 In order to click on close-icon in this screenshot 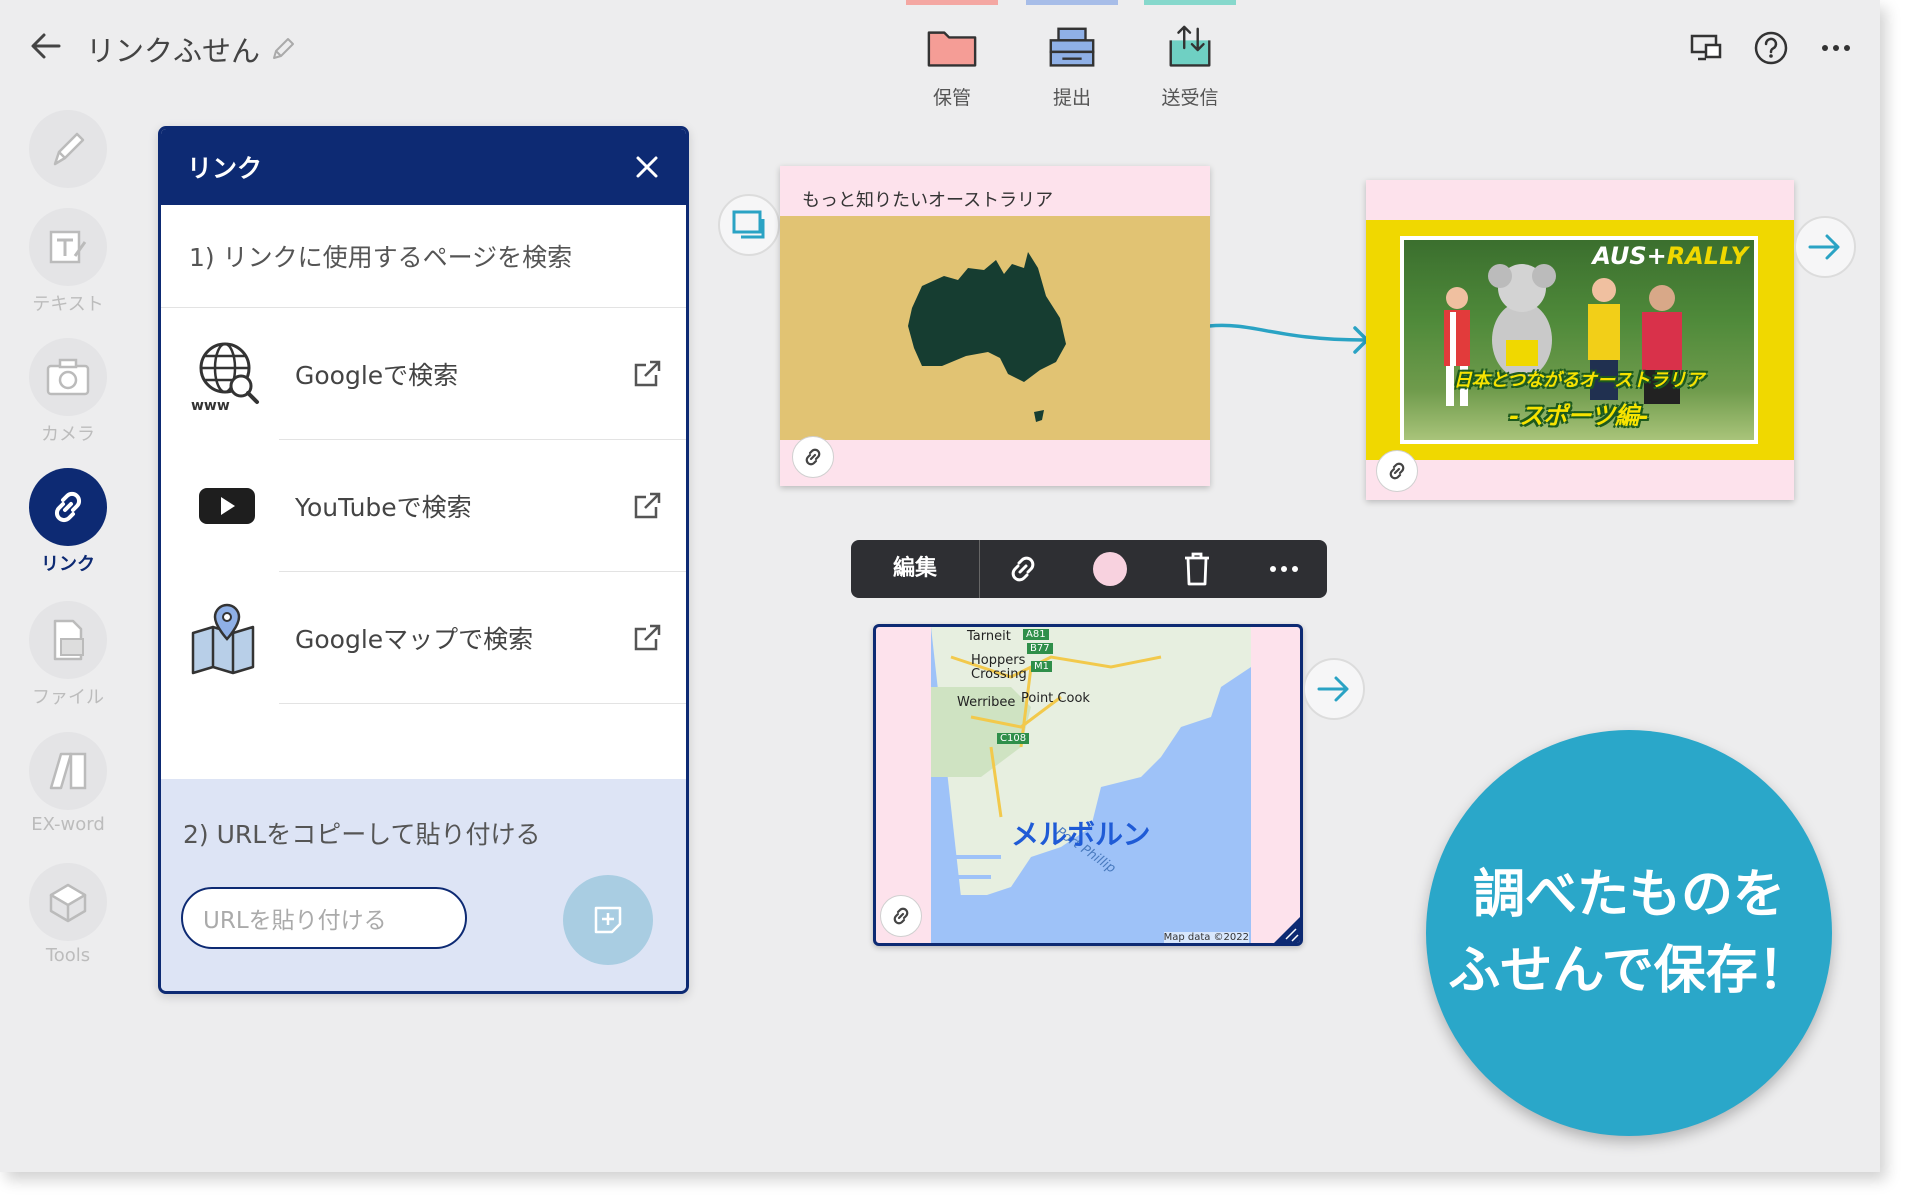, I will do `click(647, 167)`.